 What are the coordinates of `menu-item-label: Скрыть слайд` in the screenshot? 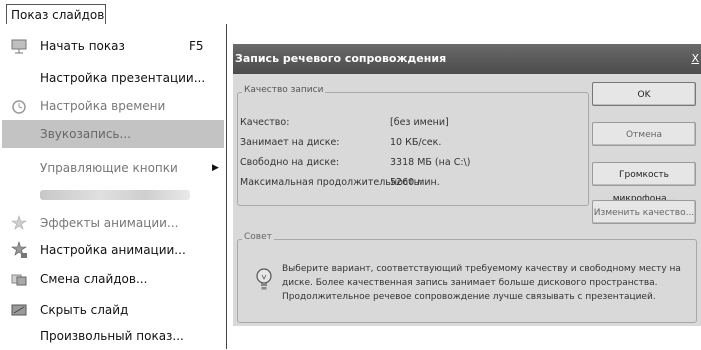 It's located at (84, 310).